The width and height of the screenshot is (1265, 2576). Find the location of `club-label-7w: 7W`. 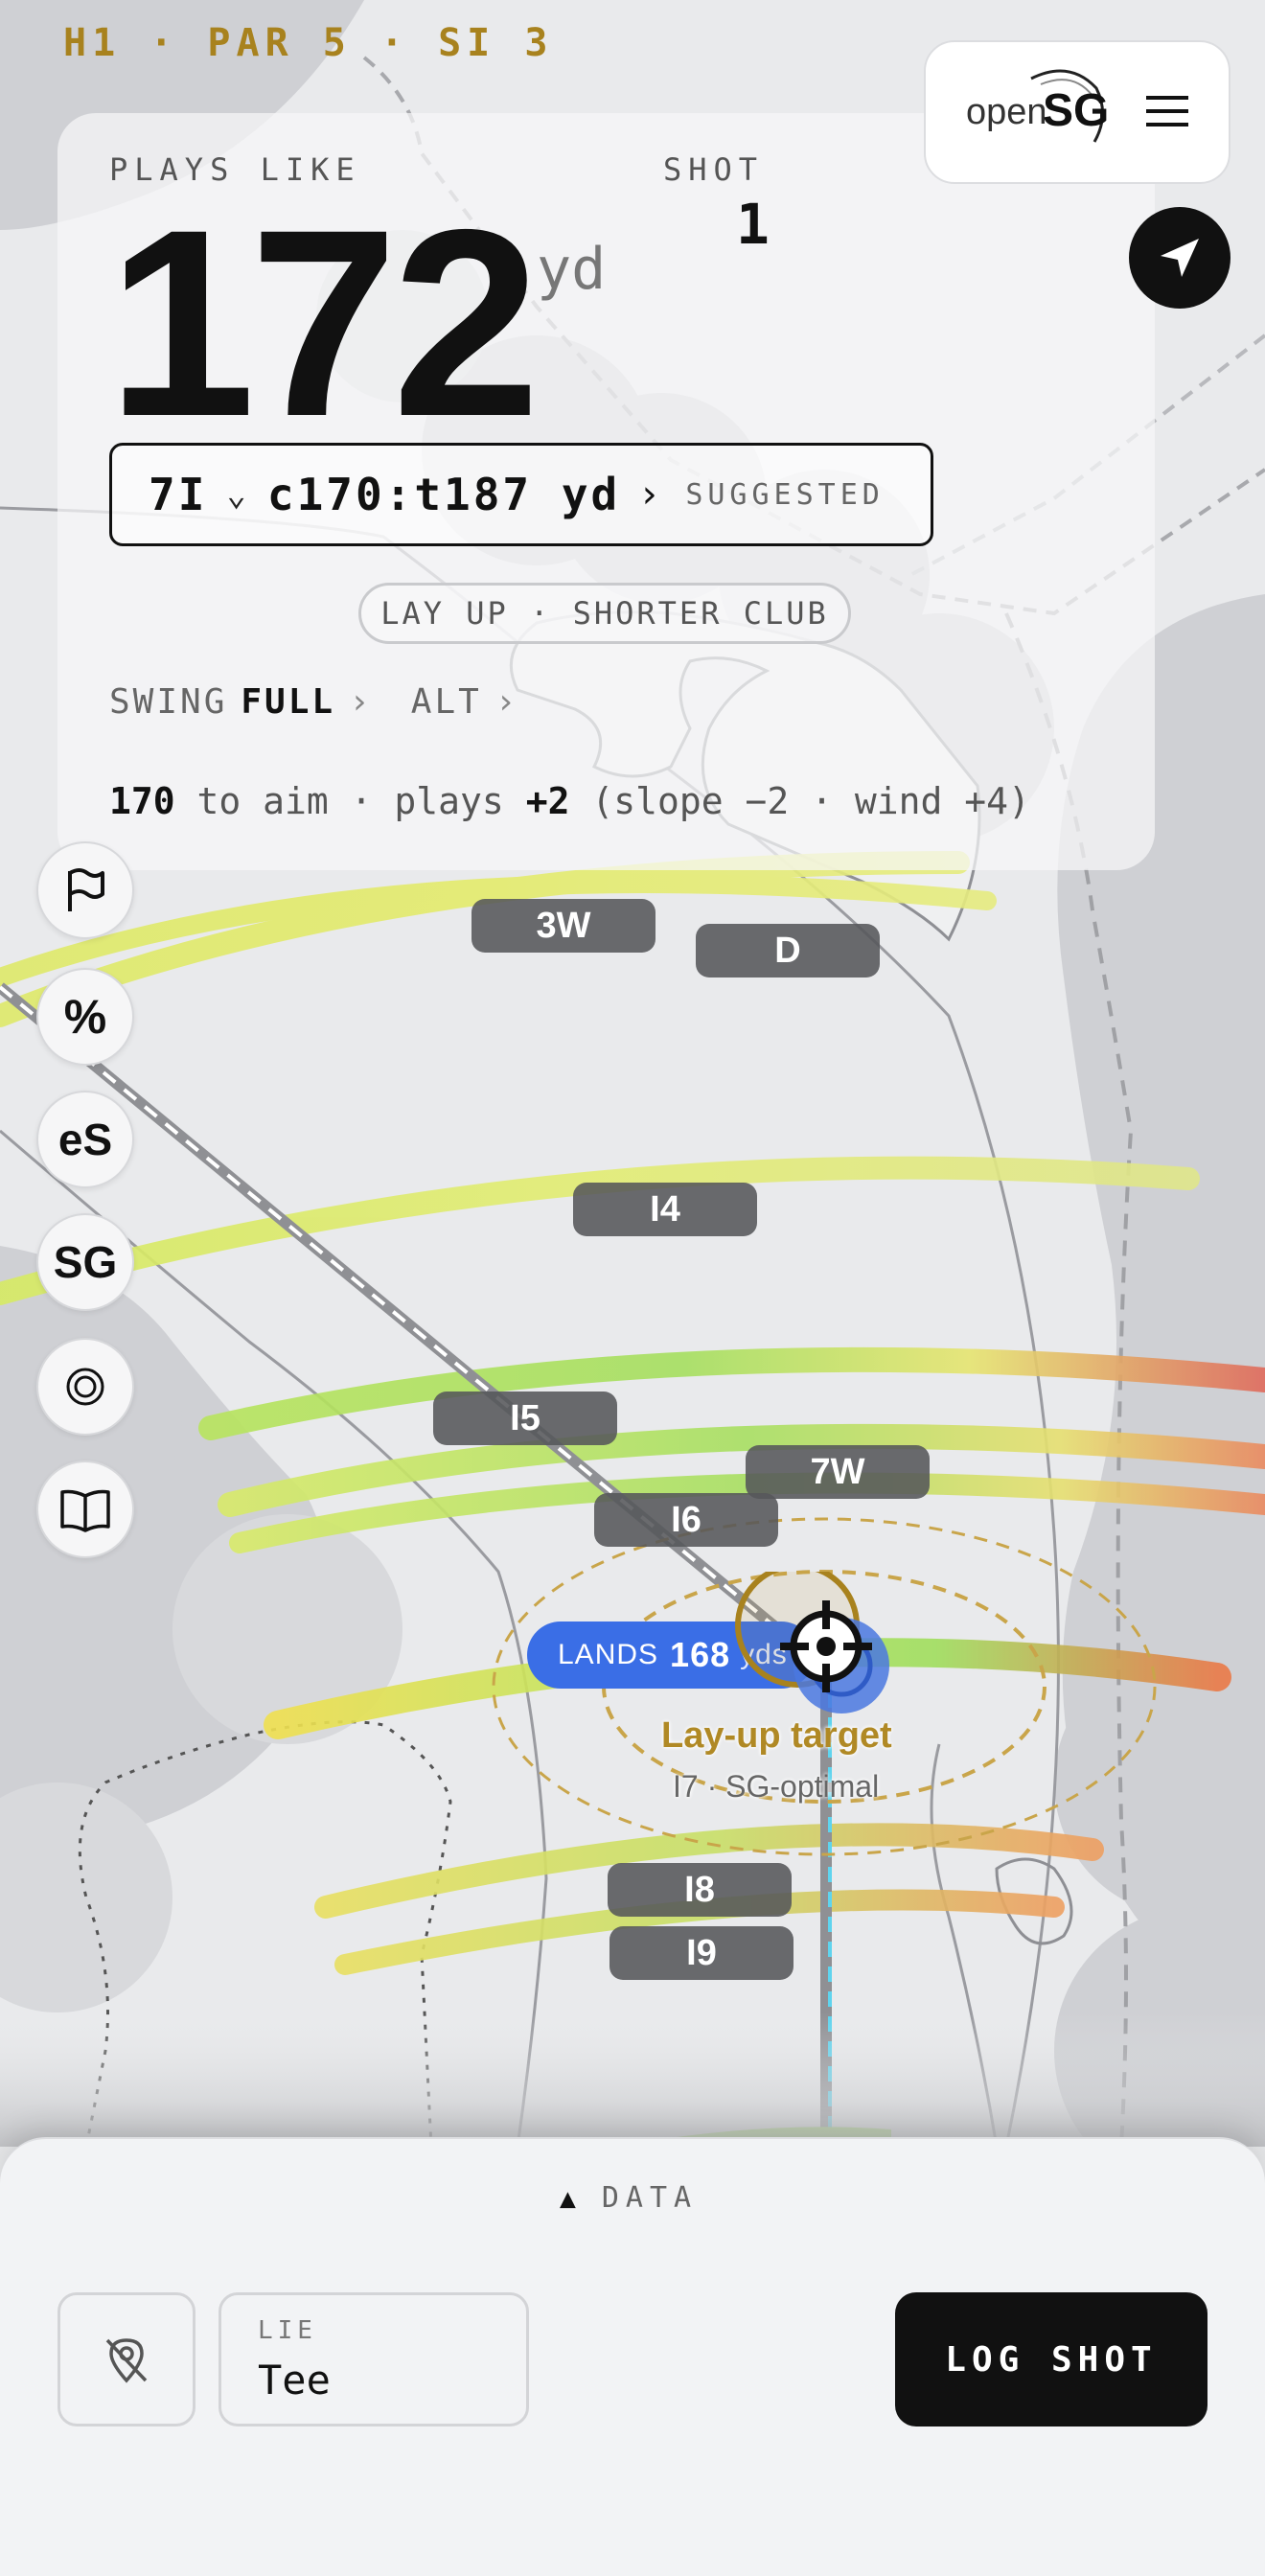

club-label-7w: 7W is located at coordinates (838, 1472).